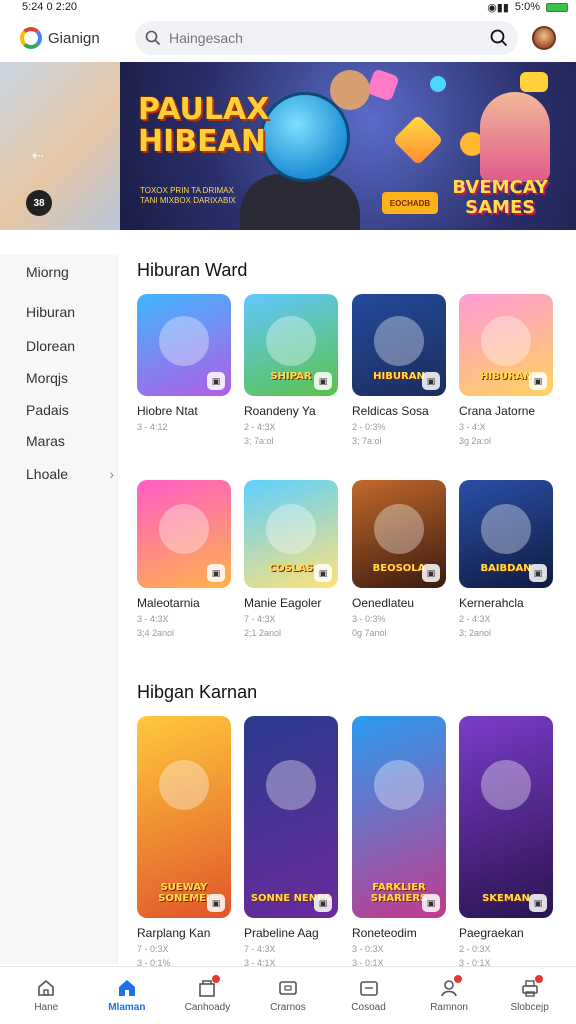  What do you see at coordinates (472, 427) in the screenshot?
I see `game-meta: 3 - 4:X` at bounding box center [472, 427].